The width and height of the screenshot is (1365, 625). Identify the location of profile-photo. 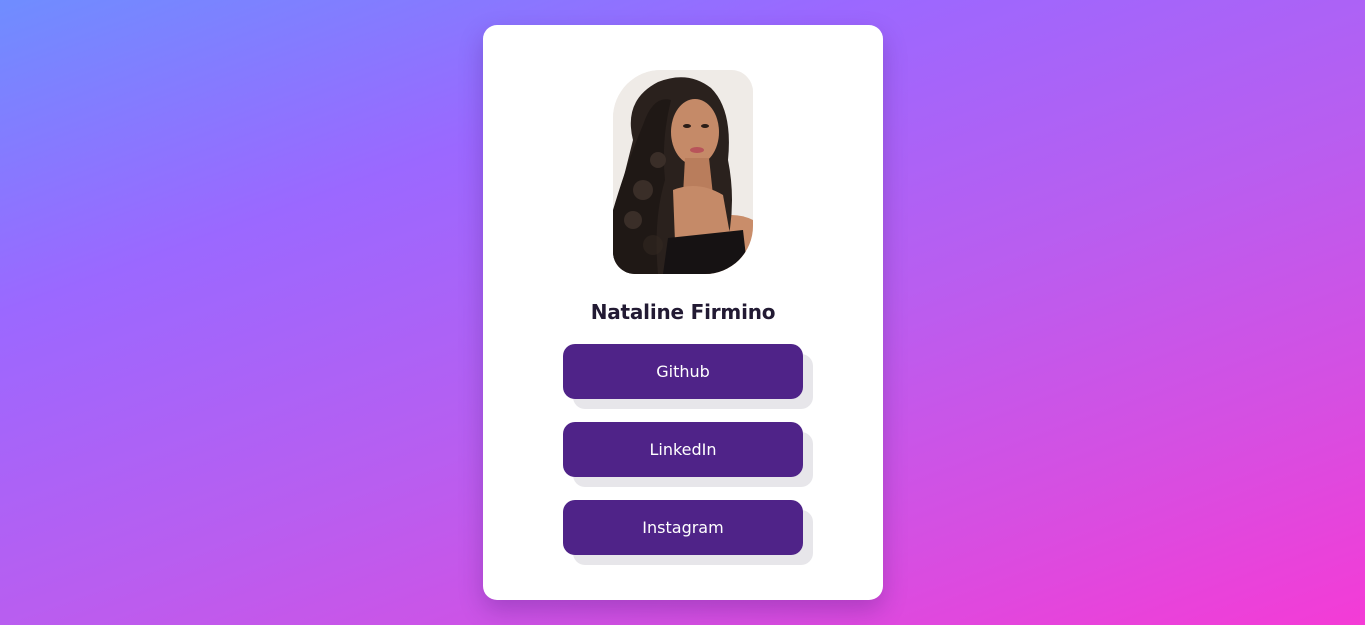
(683, 172).